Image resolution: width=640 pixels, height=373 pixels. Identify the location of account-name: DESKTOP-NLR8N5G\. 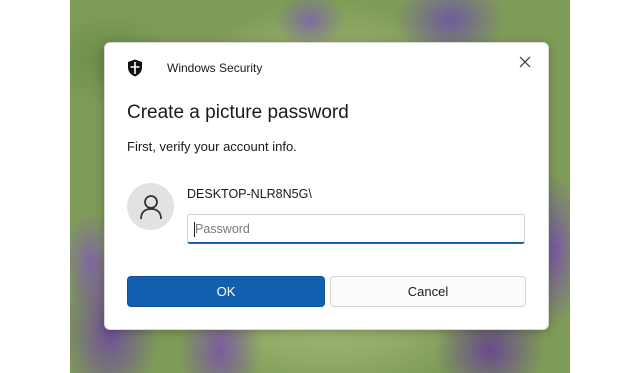
(249, 194).